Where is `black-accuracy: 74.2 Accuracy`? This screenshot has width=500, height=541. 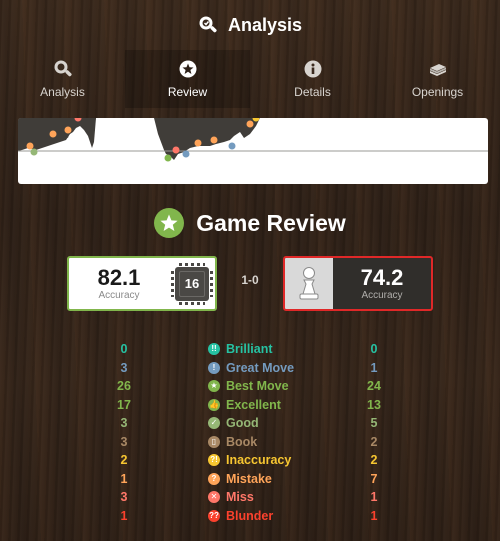 black-accuracy: 74.2 Accuracy is located at coordinates (382, 283).